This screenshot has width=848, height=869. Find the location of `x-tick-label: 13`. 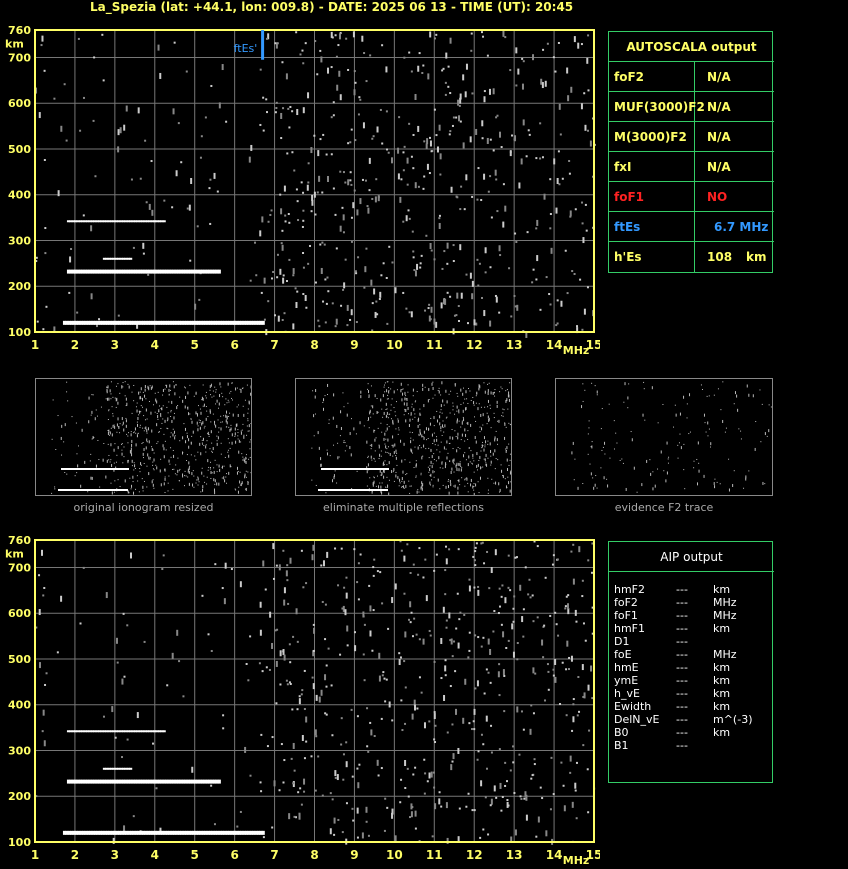

x-tick-label: 13 is located at coordinates (514, 345).